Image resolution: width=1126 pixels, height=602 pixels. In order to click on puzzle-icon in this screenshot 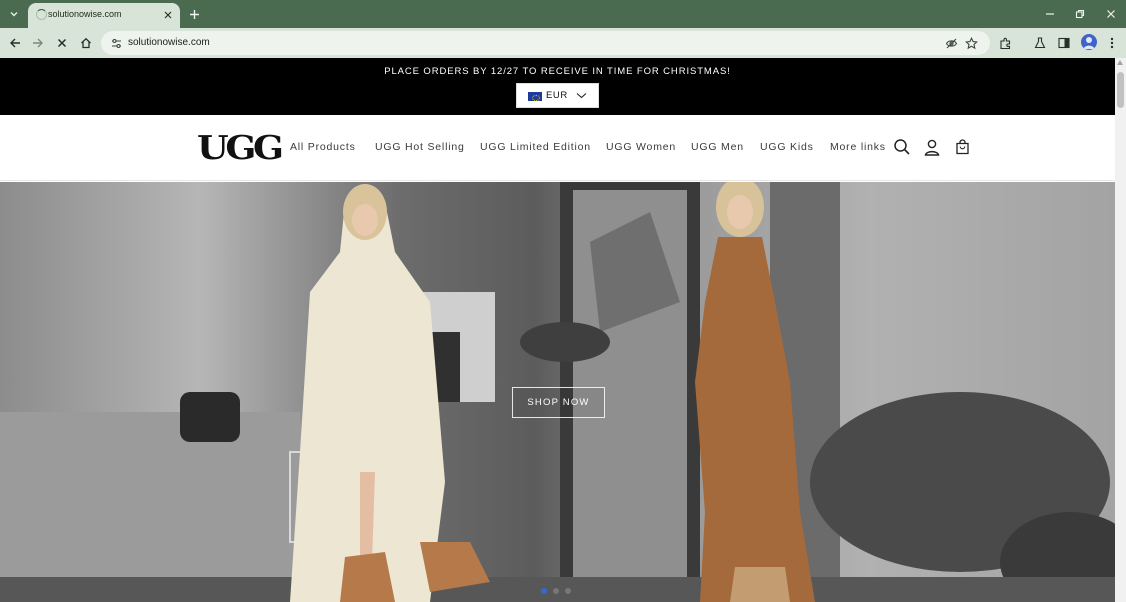, I will do `click(1004, 43)`.